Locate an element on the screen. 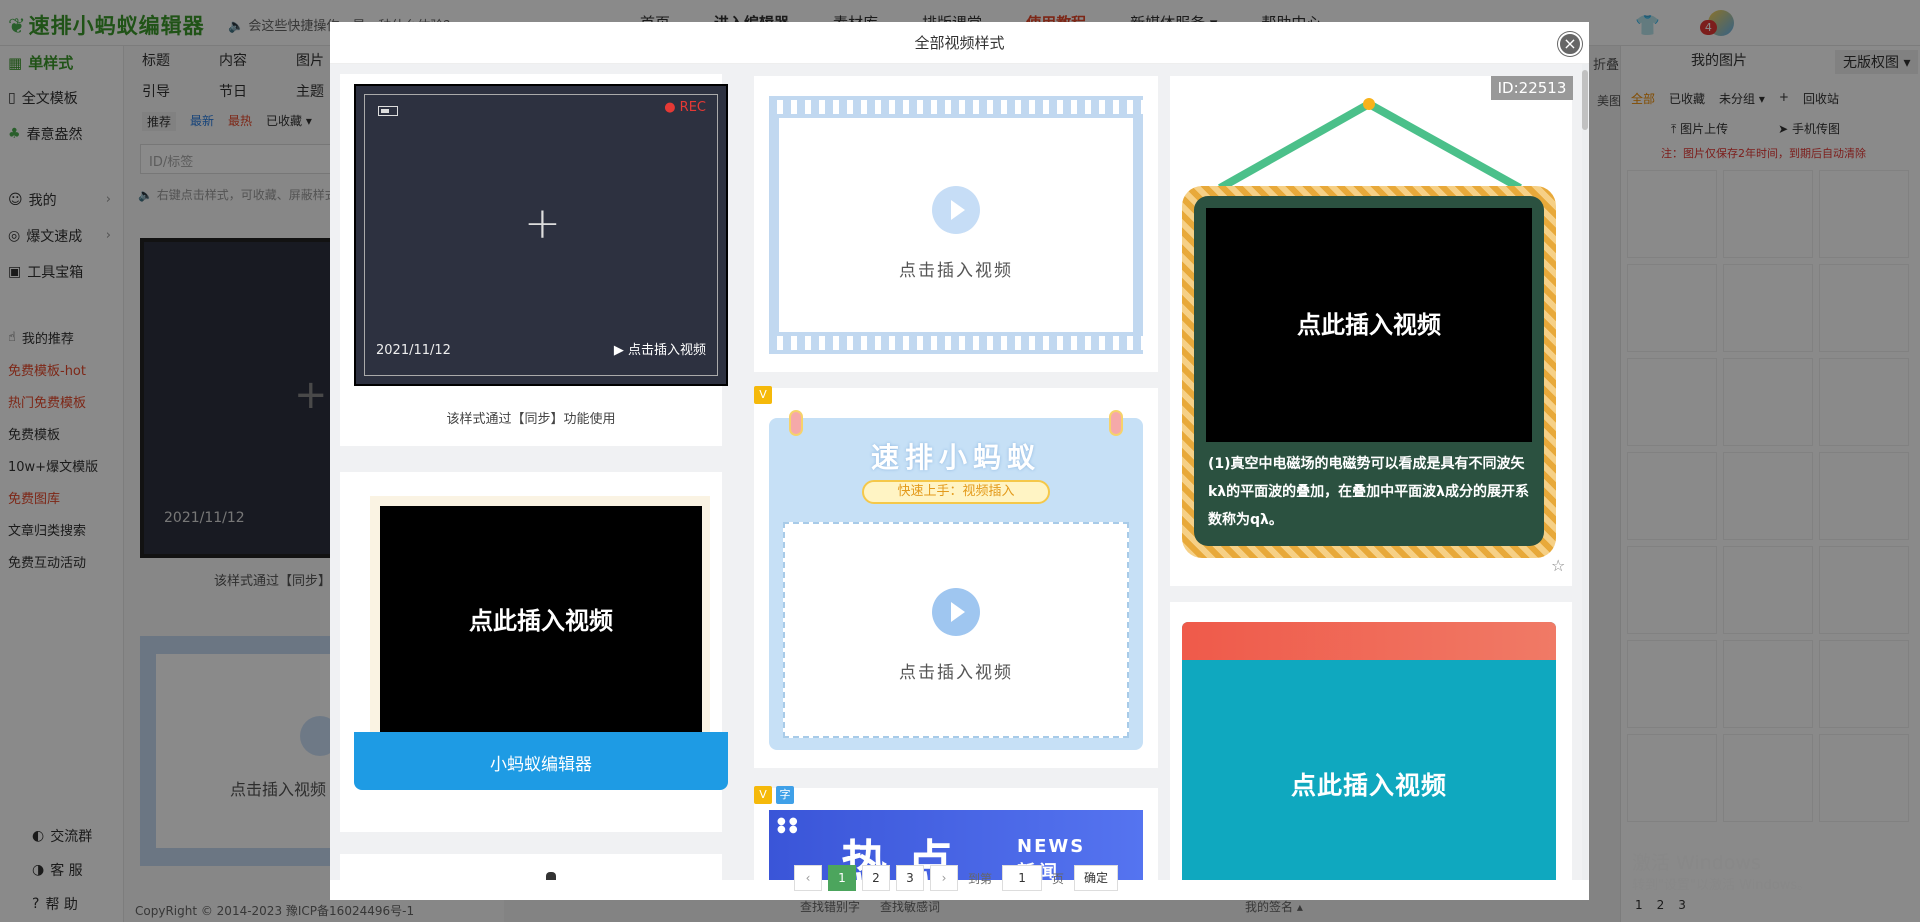  next-page-button: › is located at coordinates (944, 878).